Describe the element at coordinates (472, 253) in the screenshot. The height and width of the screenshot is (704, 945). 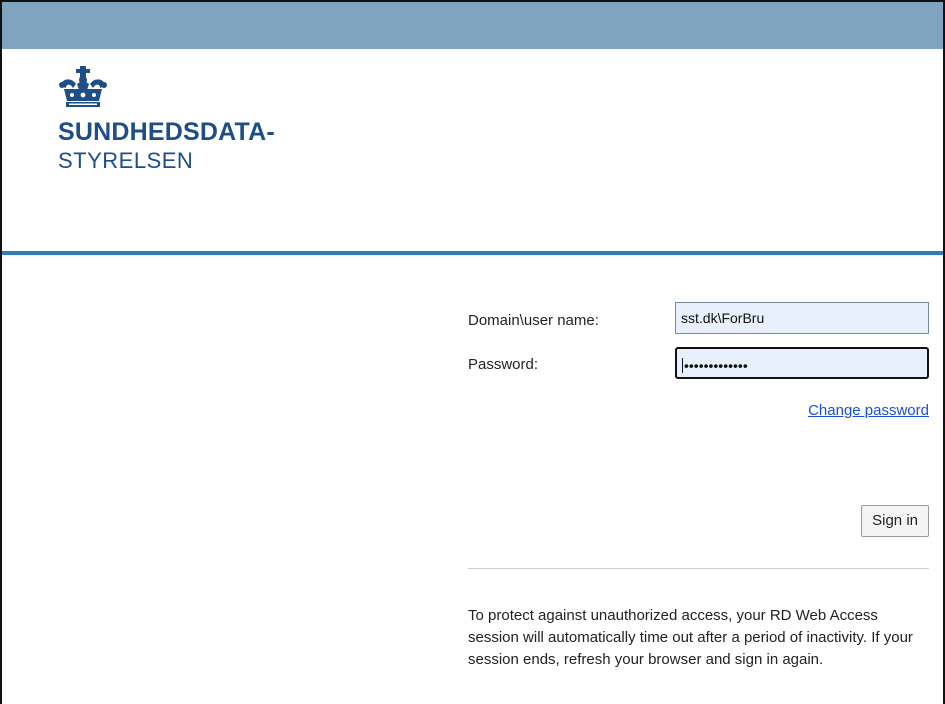
I see `header-divider` at that location.